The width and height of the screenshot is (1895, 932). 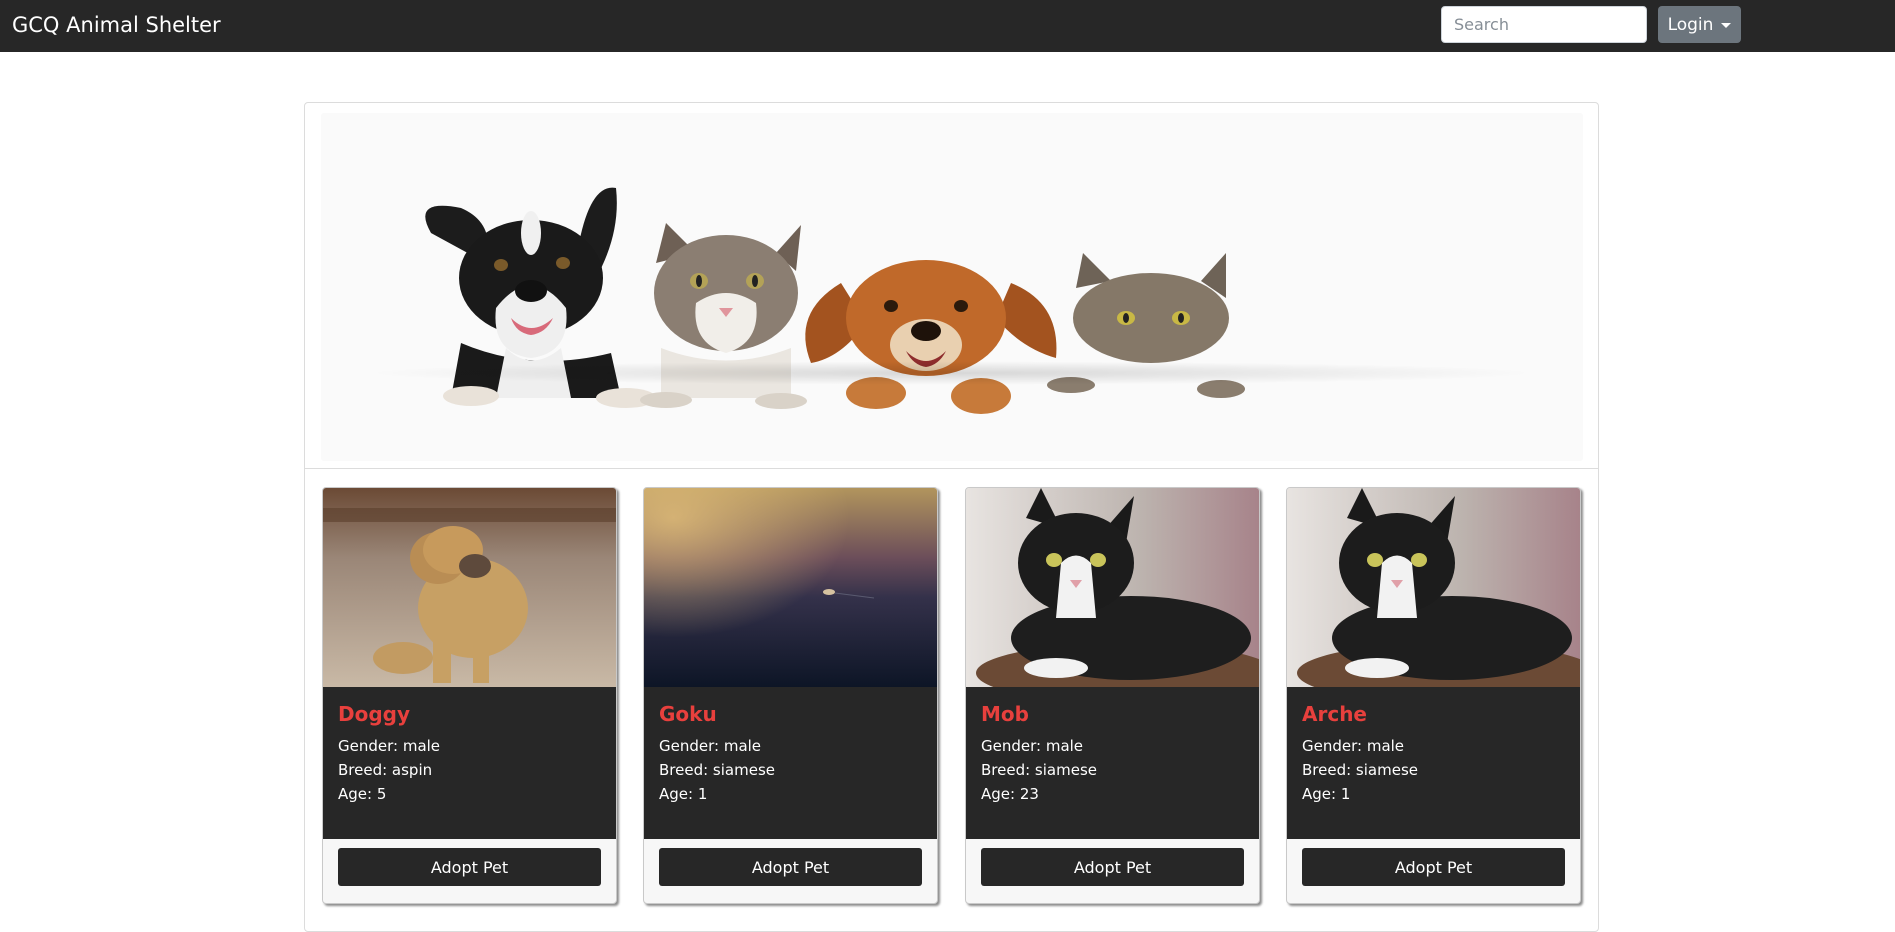 I want to click on top-navbar: GCQ Animal Shelter Login, so click(x=947, y=26).